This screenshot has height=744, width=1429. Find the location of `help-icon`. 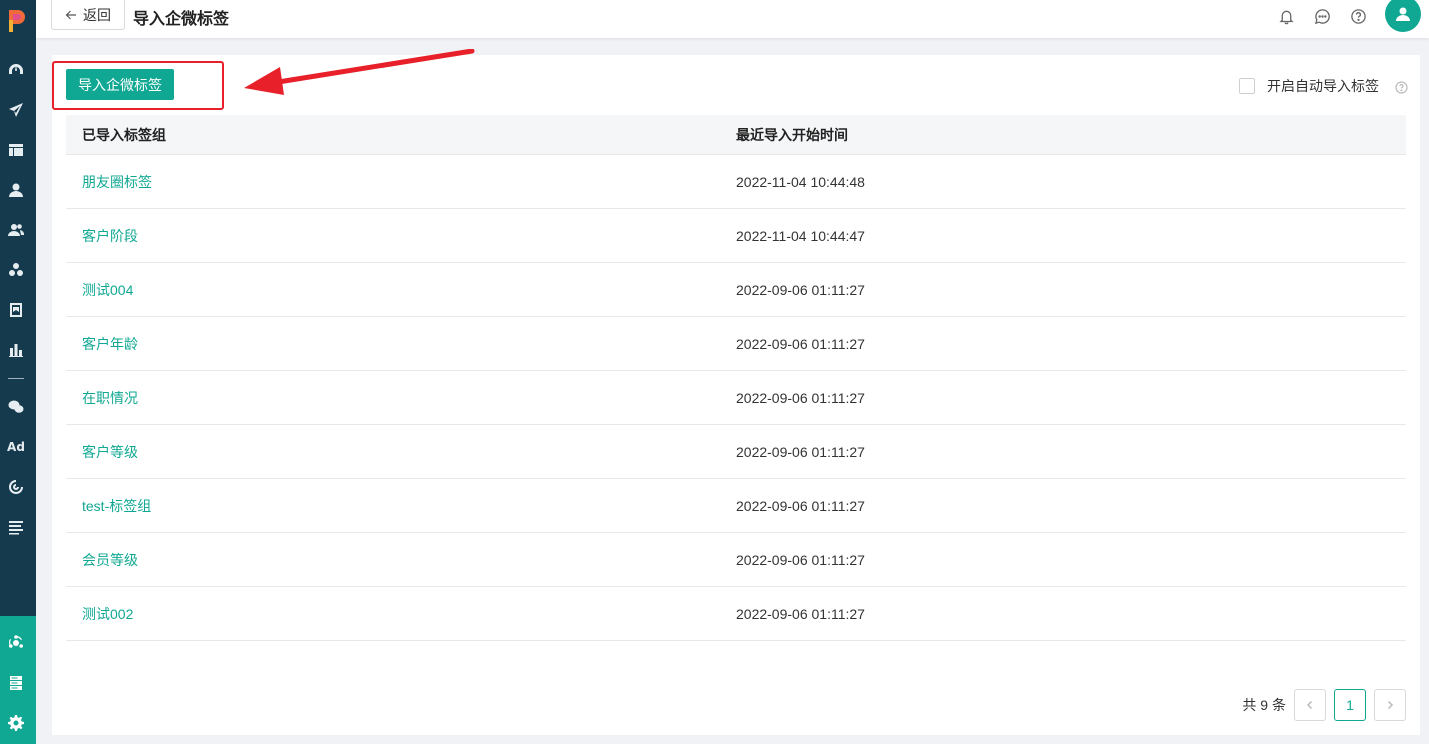

help-icon is located at coordinates (1358, 16).